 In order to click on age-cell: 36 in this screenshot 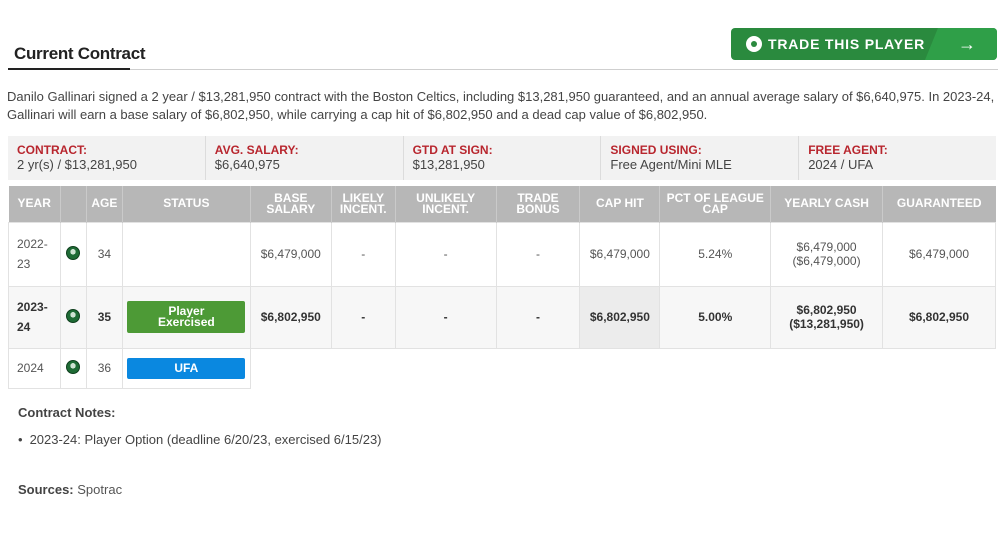, I will do `click(104, 368)`.